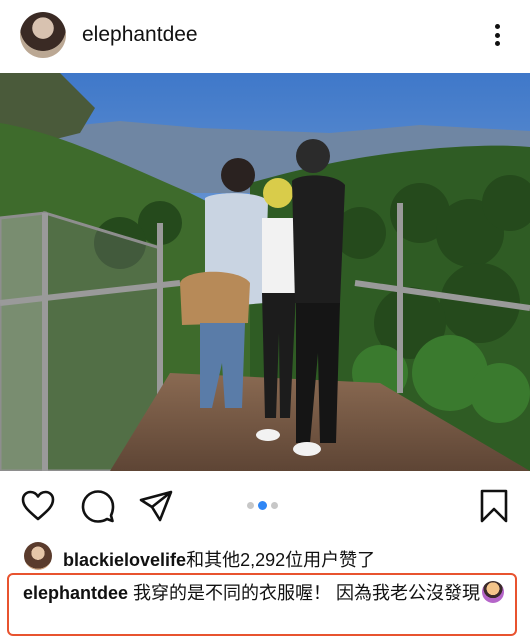 The image size is (530, 640). I want to click on carousel-dot-active, so click(262, 505).